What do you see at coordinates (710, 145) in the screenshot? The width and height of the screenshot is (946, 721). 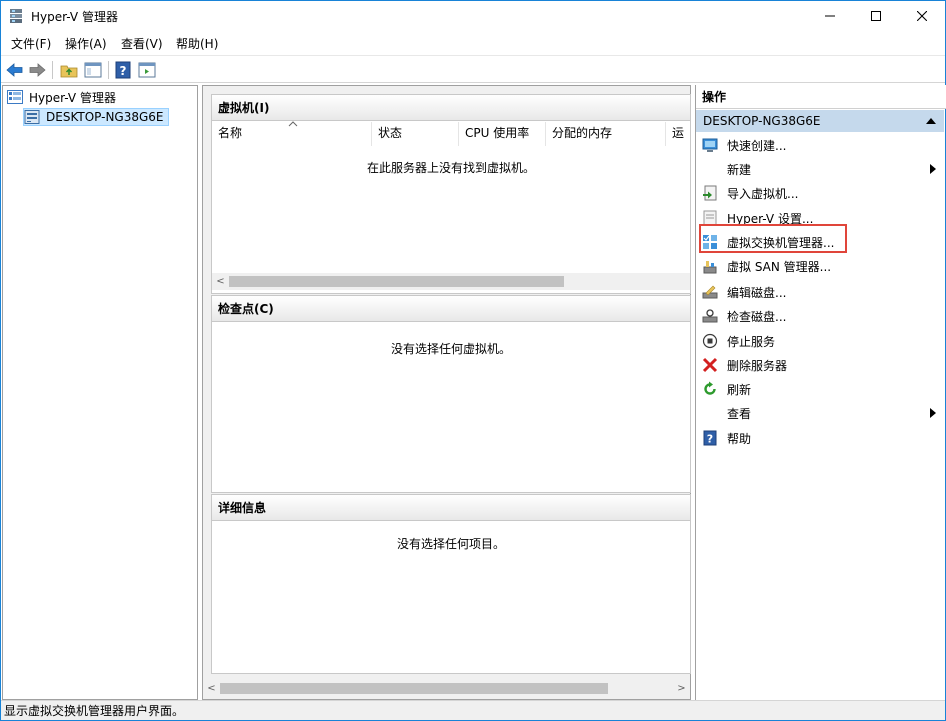 I see `quick-create-icon` at bounding box center [710, 145].